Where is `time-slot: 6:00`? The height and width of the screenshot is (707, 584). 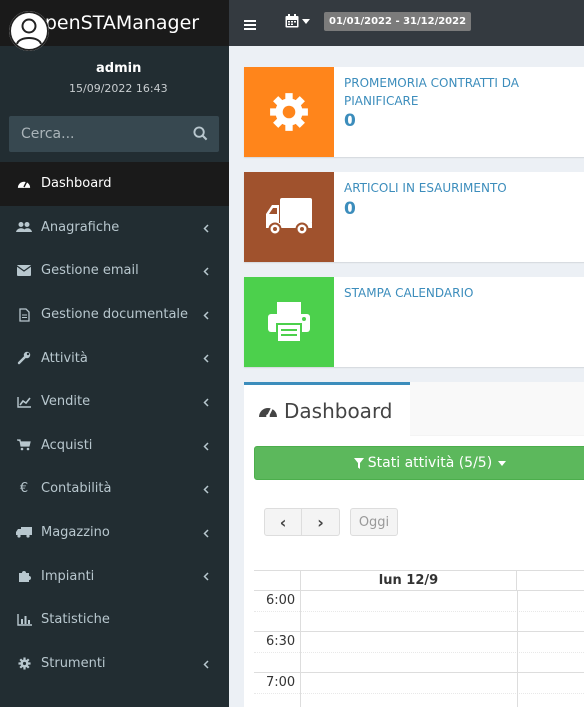
time-slot: 6:00 is located at coordinates (419, 601).